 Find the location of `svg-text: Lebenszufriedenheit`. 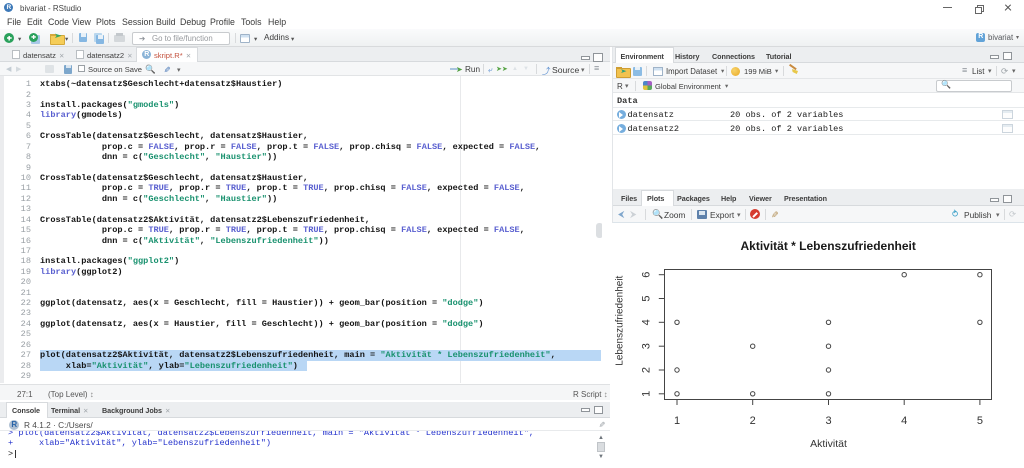

svg-text: Lebenszufriedenheit is located at coordinates (620, 320).